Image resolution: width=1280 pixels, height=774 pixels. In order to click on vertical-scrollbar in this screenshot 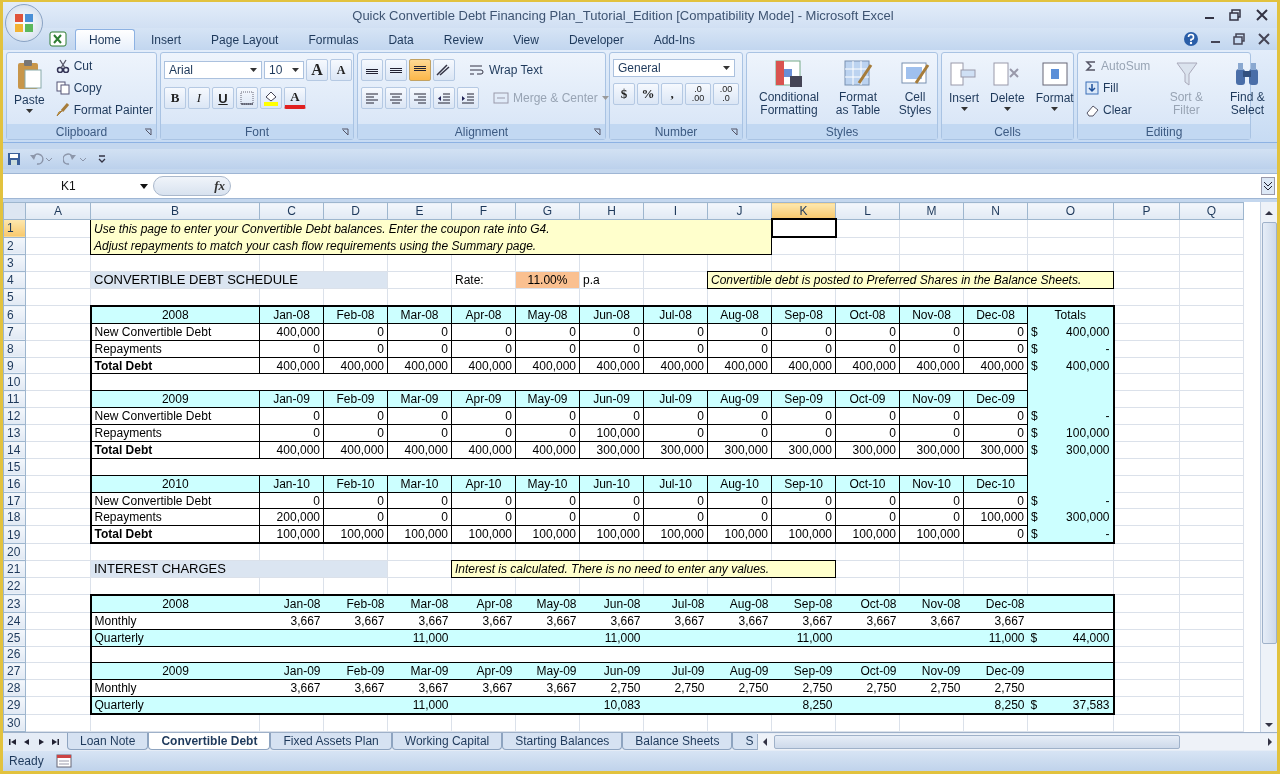, I will do `click(1268, 467)`.